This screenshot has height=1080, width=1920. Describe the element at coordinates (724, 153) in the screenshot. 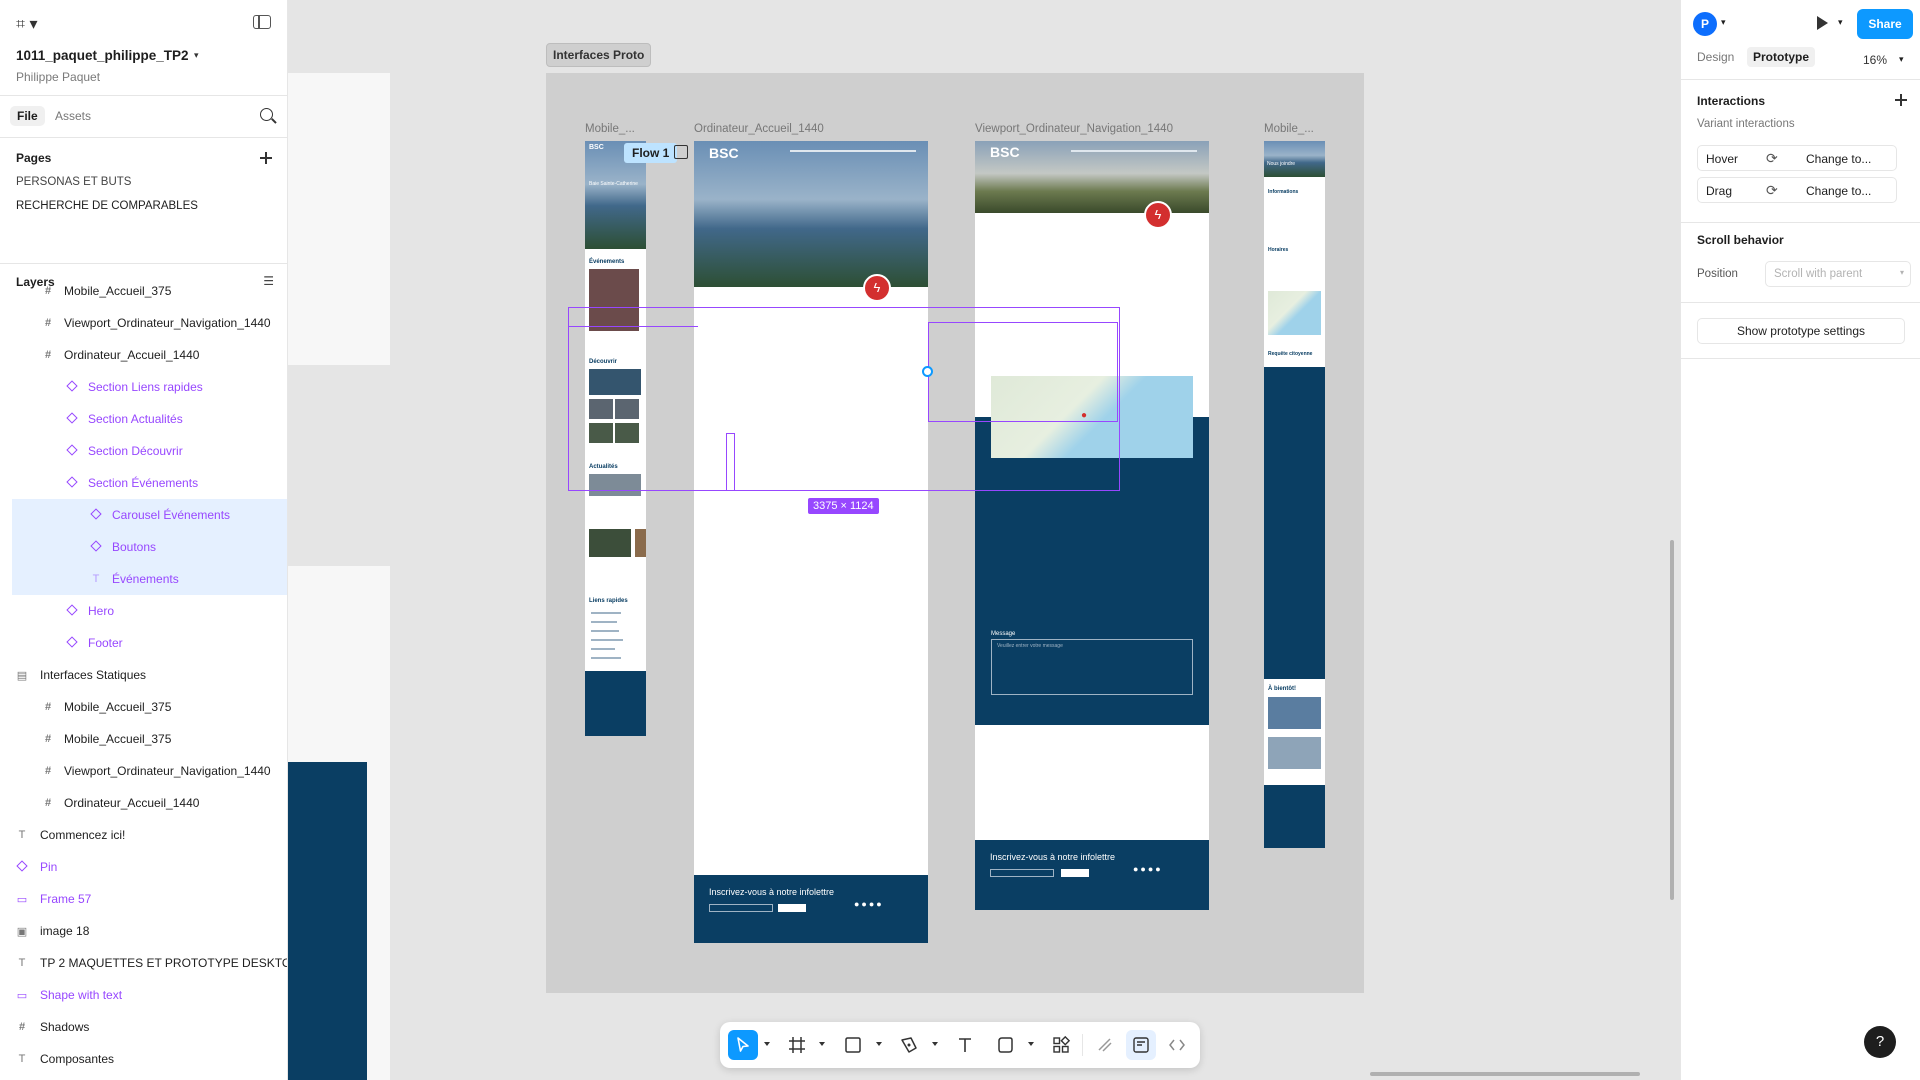

I see `logo: BSC` at that location.